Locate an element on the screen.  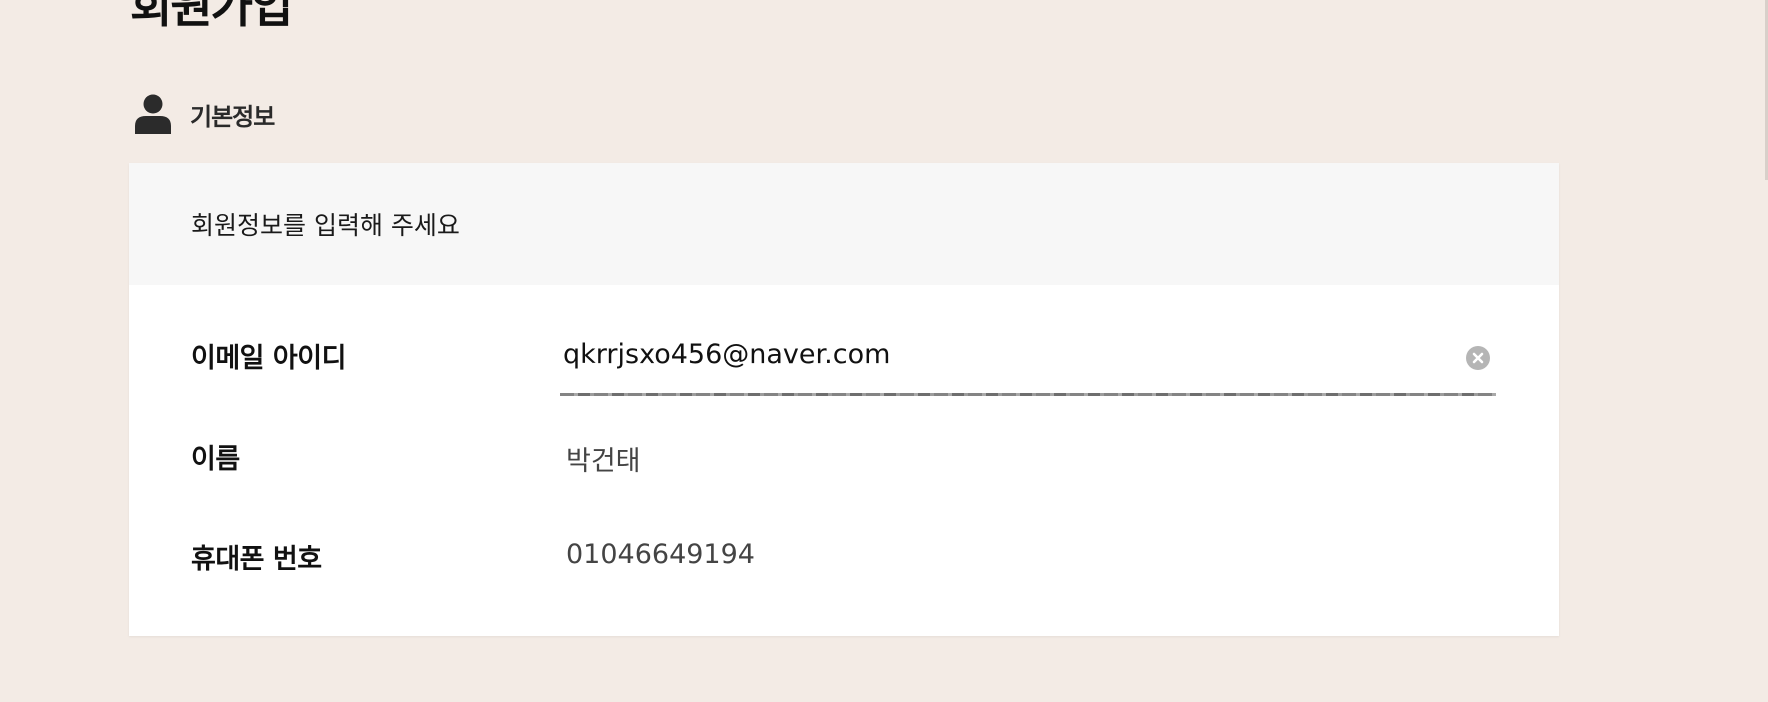
clear-email-button is located at coordinates (1478, 358).